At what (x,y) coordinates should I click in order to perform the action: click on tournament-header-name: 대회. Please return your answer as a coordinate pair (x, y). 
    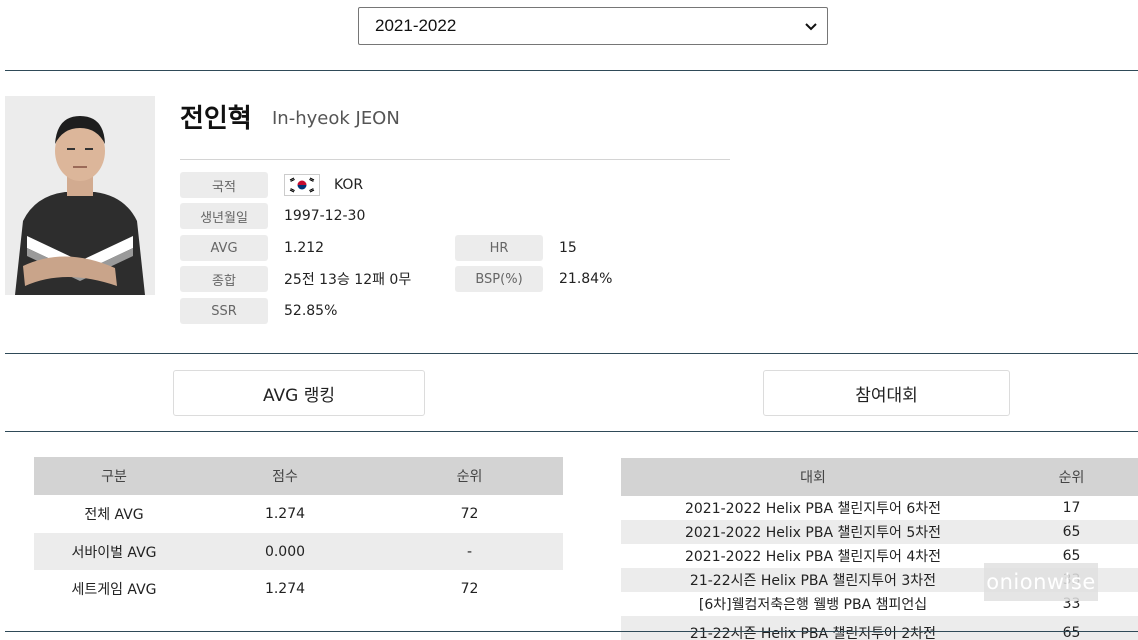
    Looking at the image, I should click on (813, 478).